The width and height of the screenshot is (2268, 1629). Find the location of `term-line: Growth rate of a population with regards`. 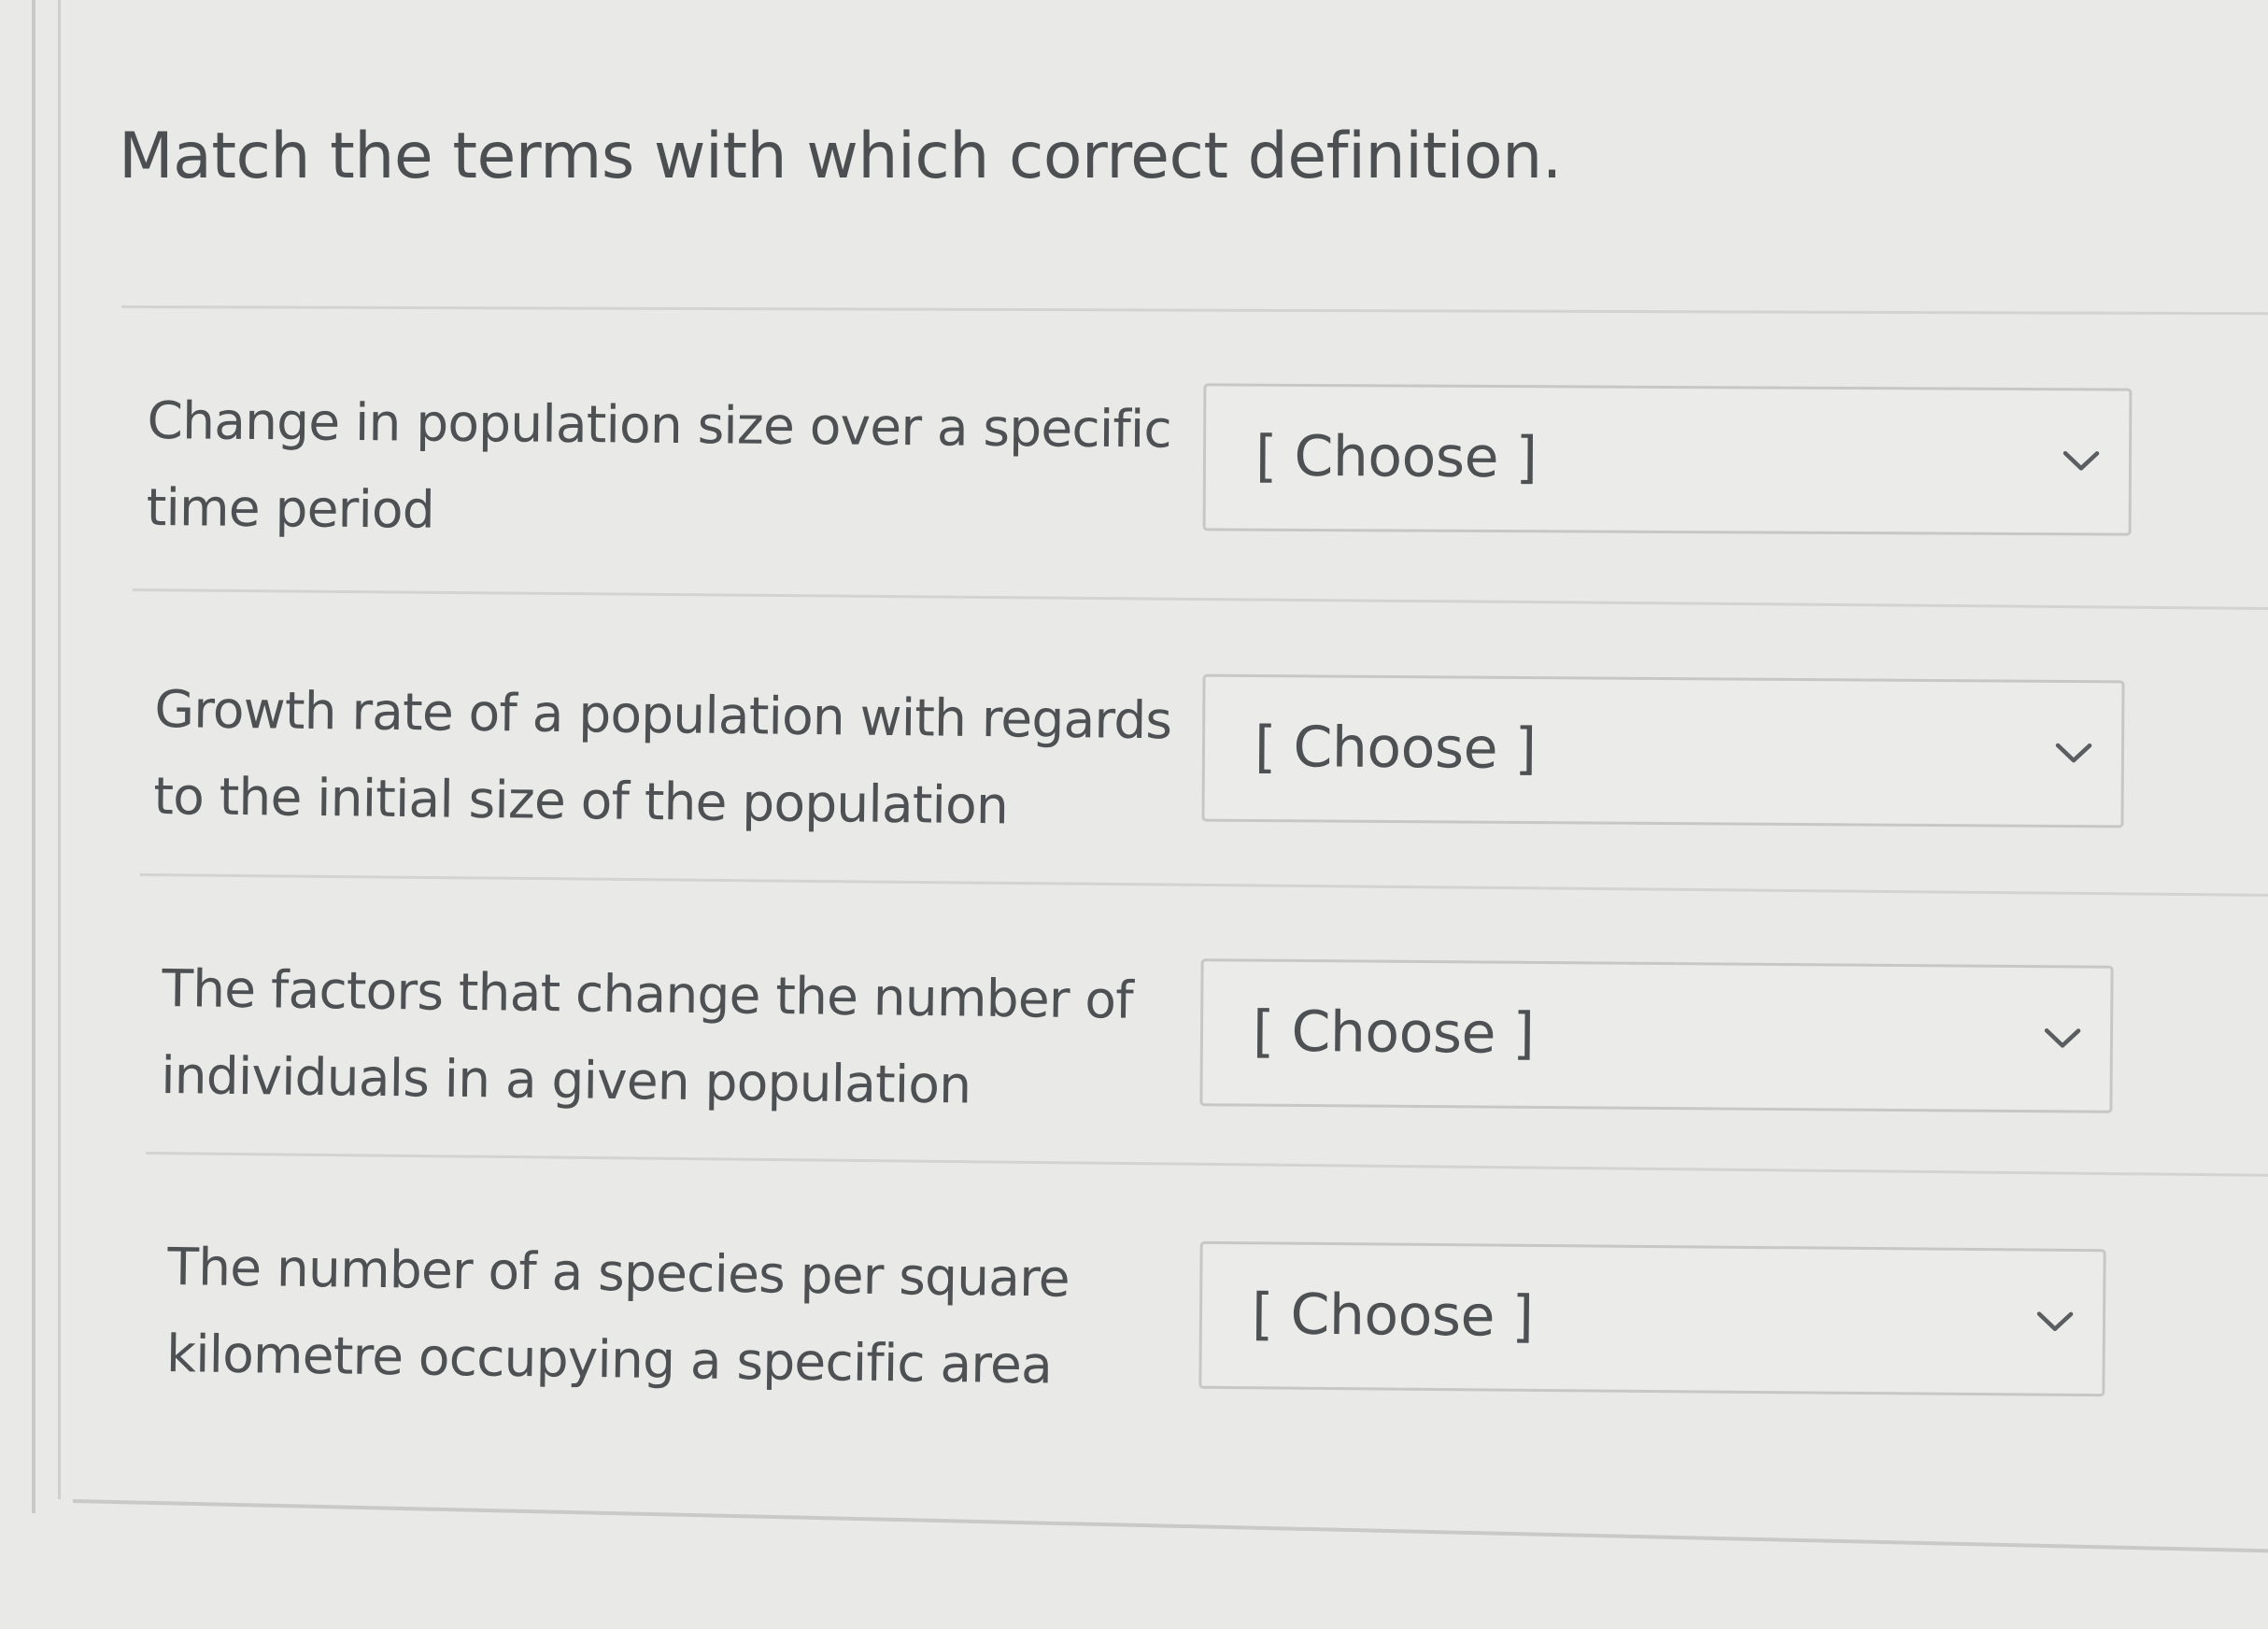

term-line: Growth rate of a population with regards is located at coordinates (663, 714).